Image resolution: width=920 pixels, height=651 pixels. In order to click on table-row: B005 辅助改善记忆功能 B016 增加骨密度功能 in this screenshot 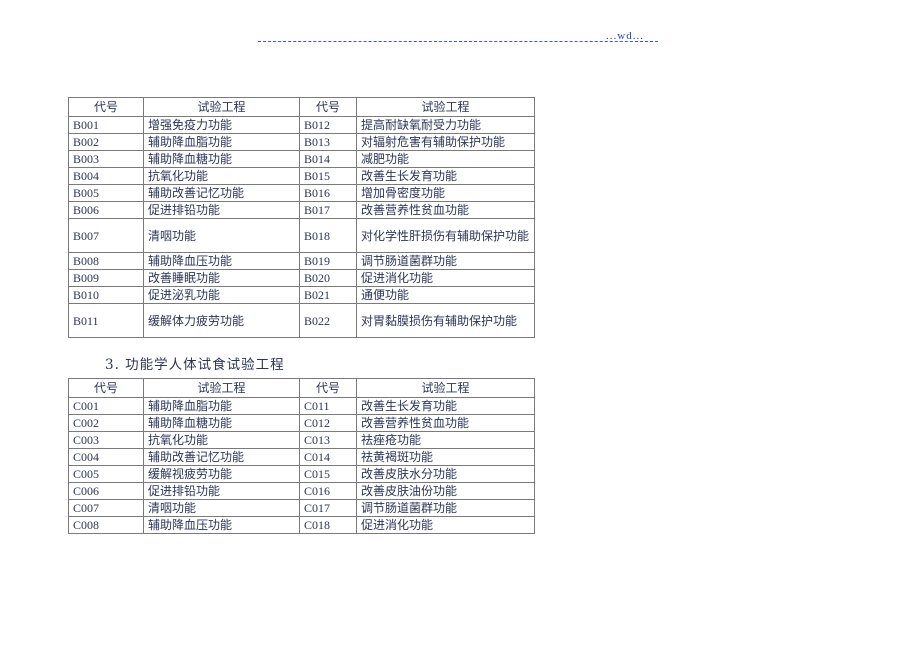, I will do `click(301, 193)`.